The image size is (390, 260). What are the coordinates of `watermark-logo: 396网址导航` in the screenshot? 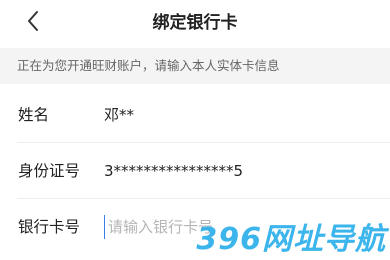 It's located at (291, 239).